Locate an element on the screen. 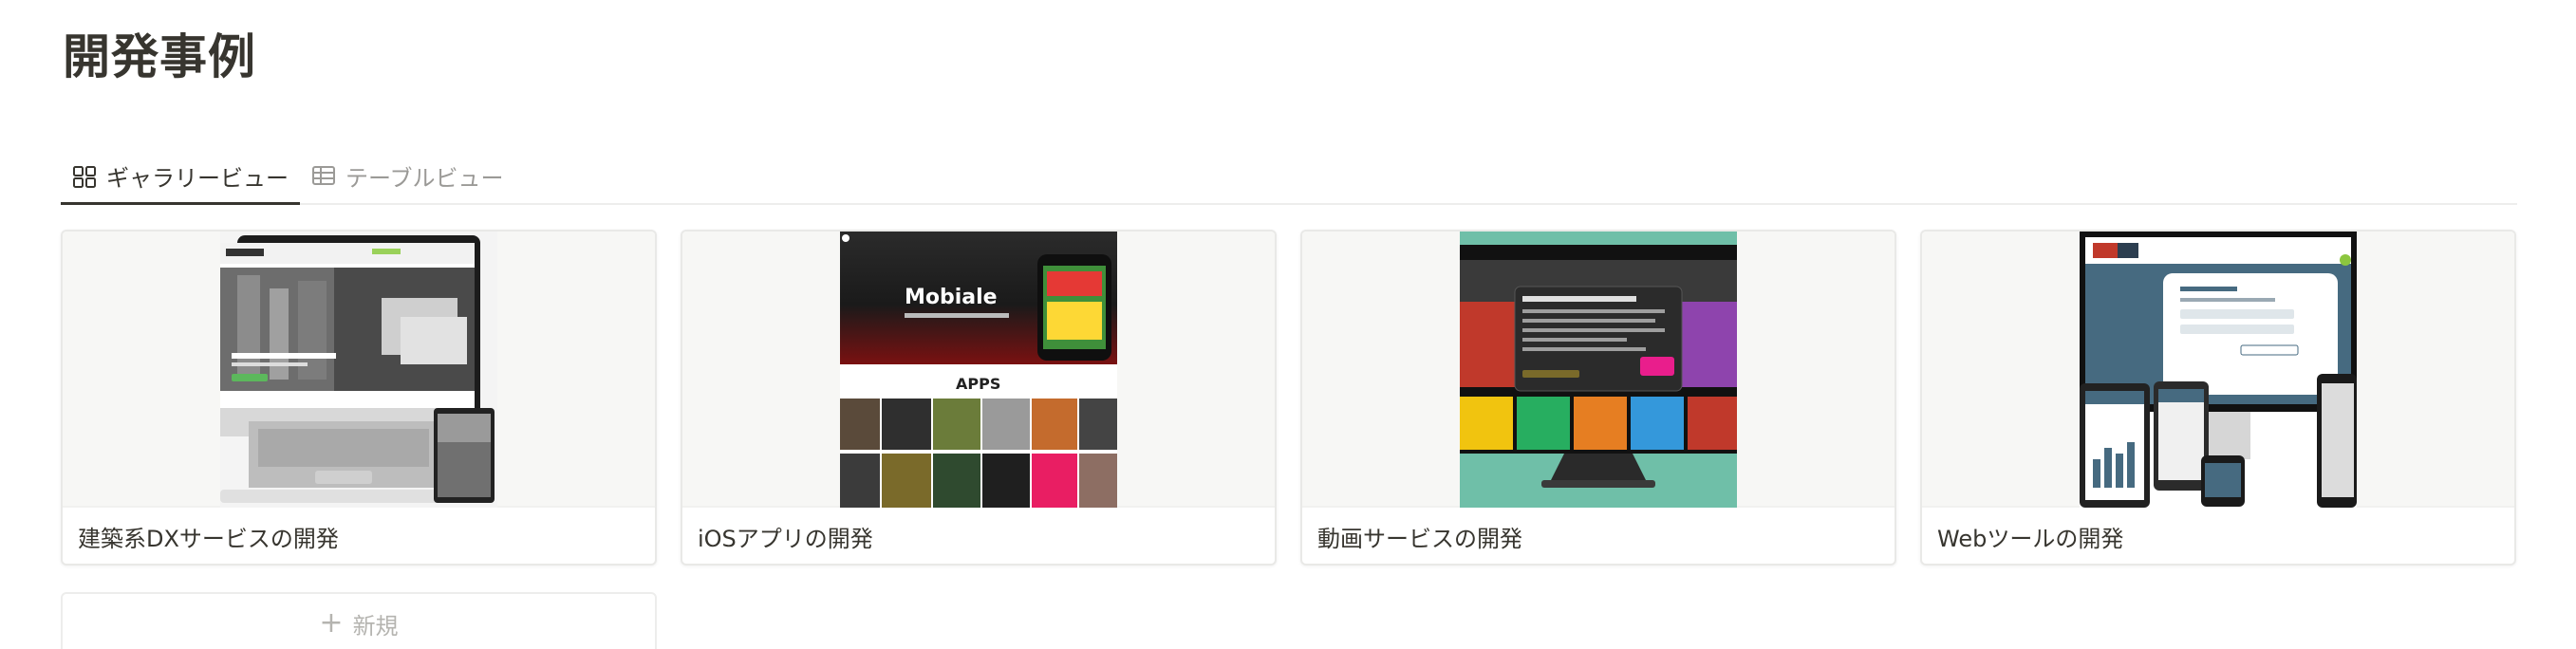 The width and height of the screenshot is (2576, 649). plus-icon: + is located at coordinates (331, 623).